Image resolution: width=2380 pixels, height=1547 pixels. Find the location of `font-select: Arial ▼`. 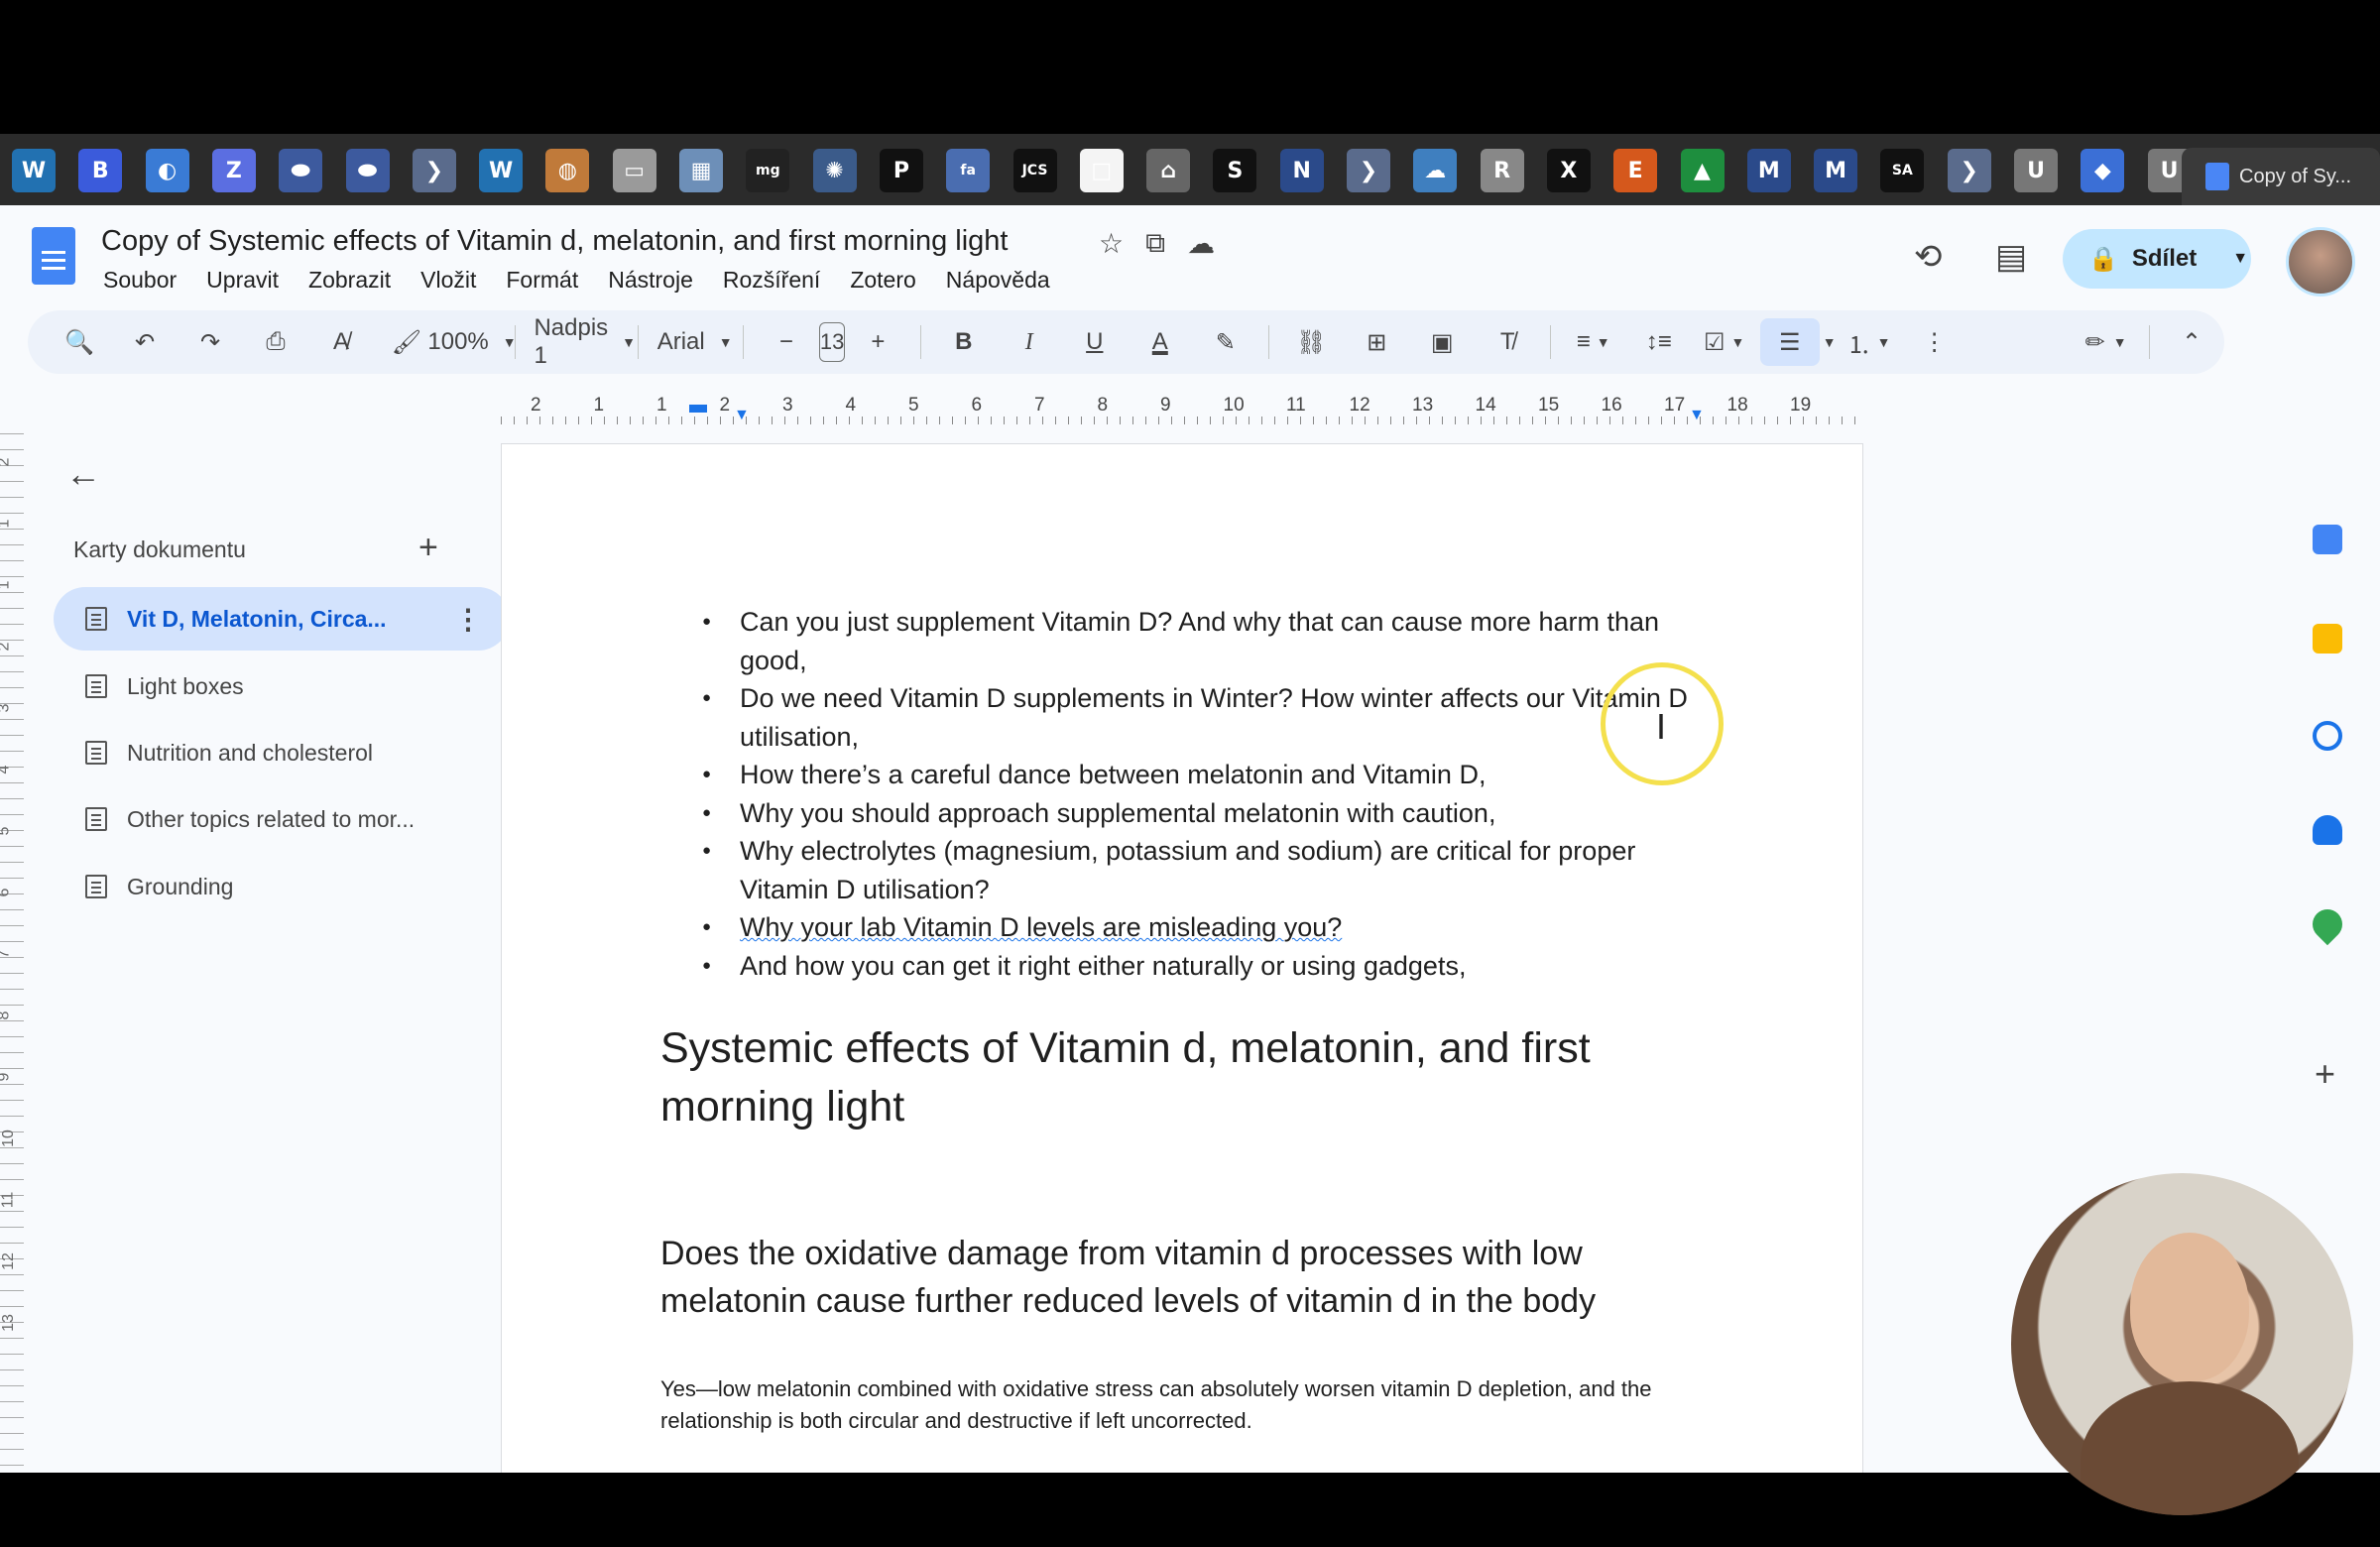

font-select: Arial ▼ is located at coordinates (692, 342).